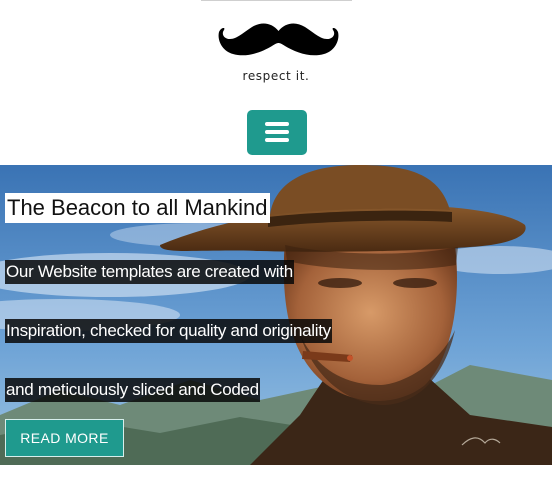 This screenshot has width=552, height=491. Describe the element at coordinates (132, 390) in the screenshot. I see `hero-line: and meticulously sliced and Coded` at that location.